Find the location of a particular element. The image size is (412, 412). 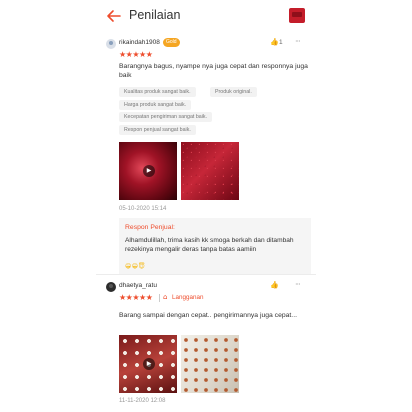

cart-icon is located at coordinates (297, 15).